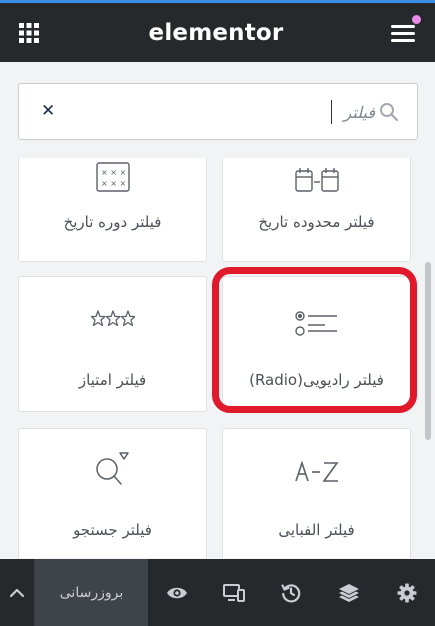 This screenshot has height=626, width=435. What do you see at coordinates (316, 210) in the screenshot?
I see `widget-date-range-filter: فیلتر محدوده تاریخ` at bounding box center [316, 210].